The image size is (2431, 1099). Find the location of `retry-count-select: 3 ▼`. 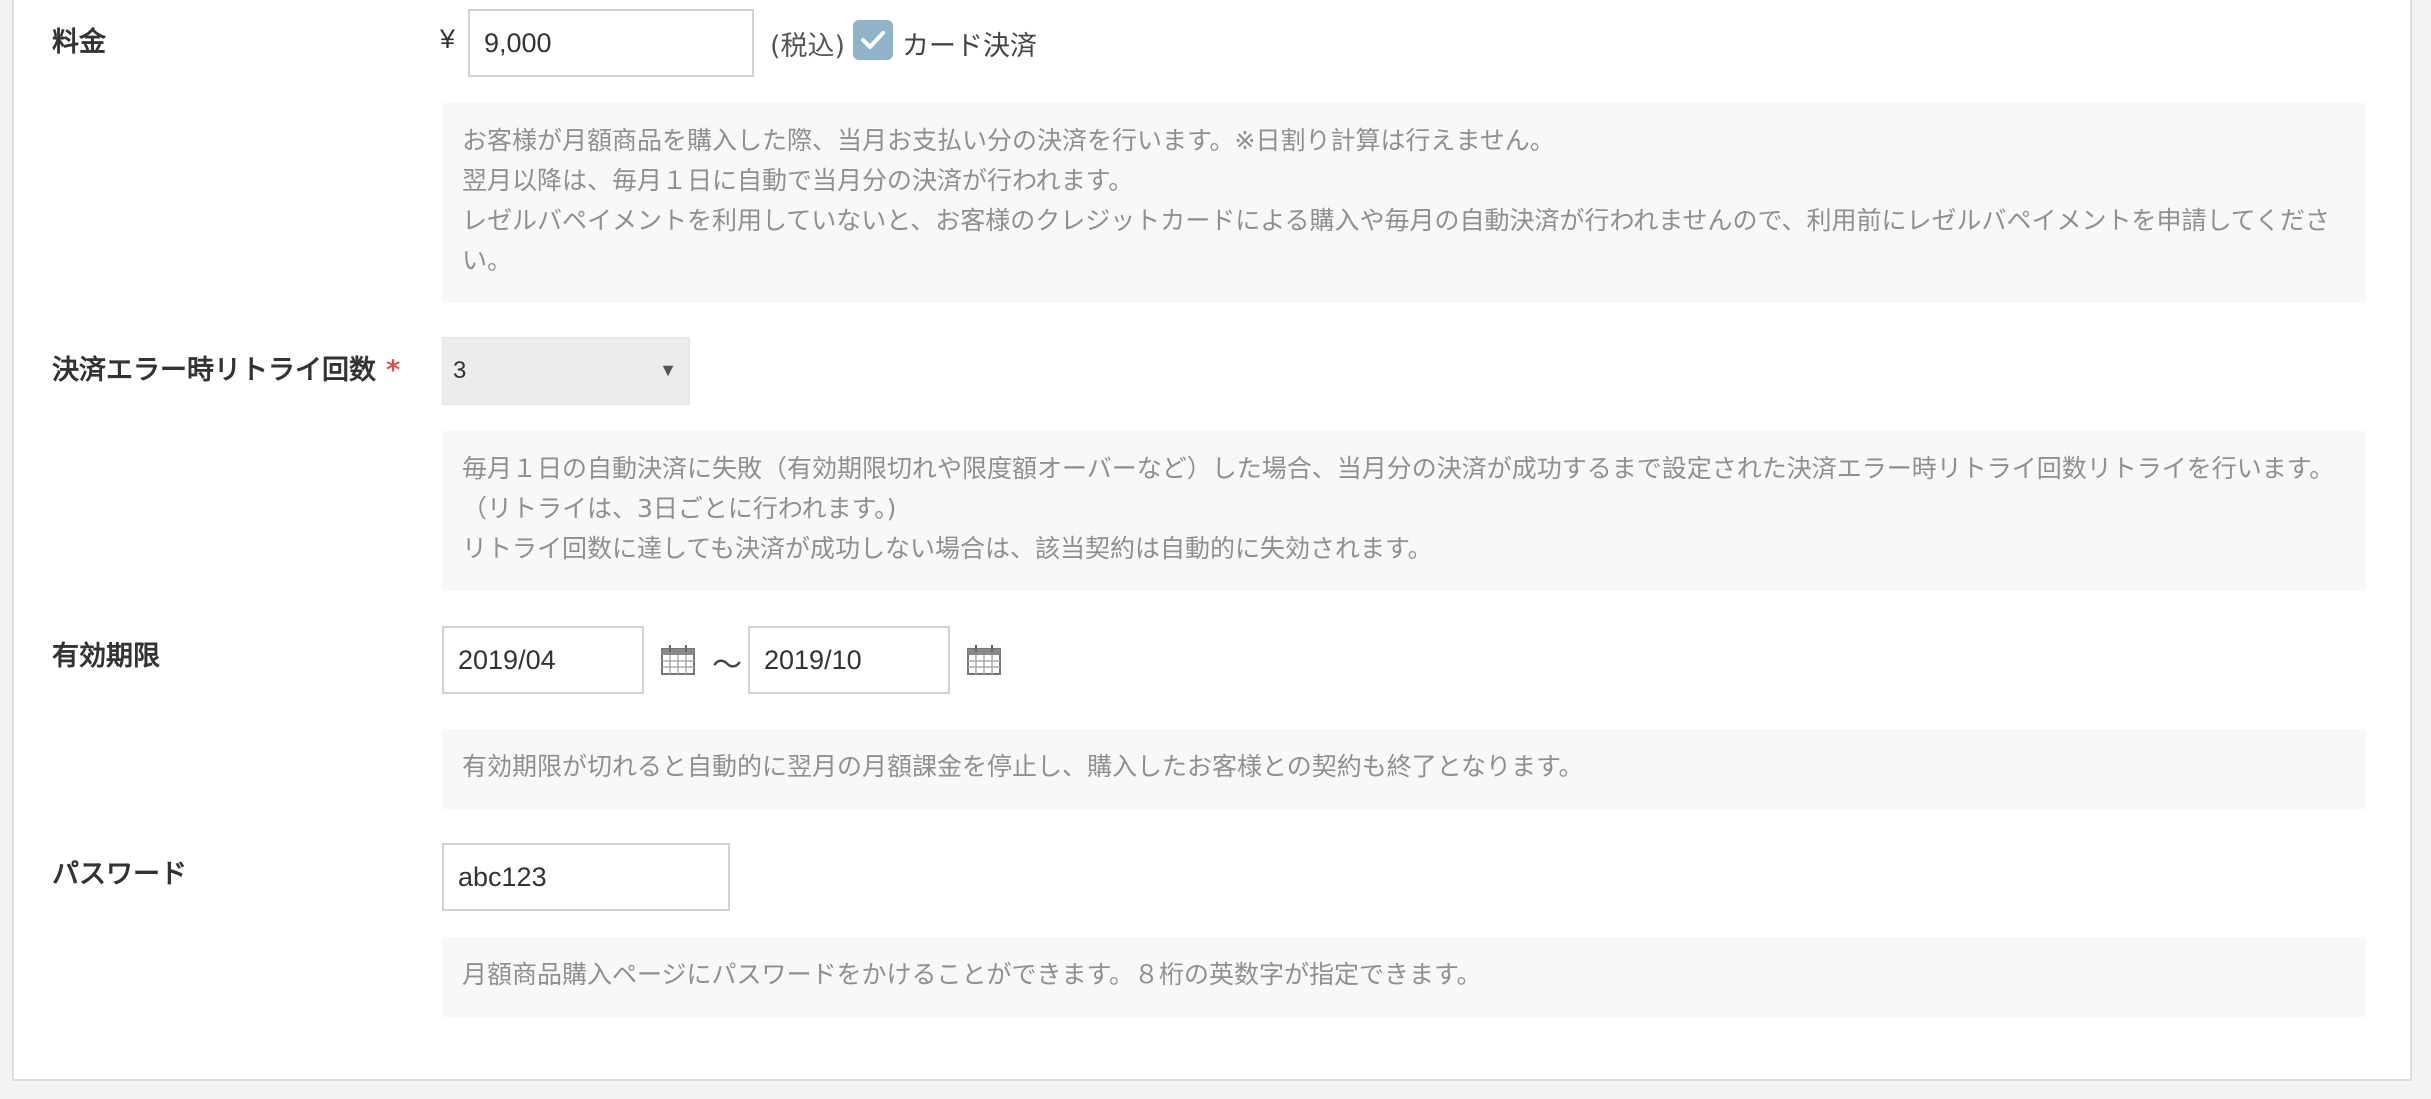

retry-count-select: 3 ▼ is located at coordinates (566, 371).